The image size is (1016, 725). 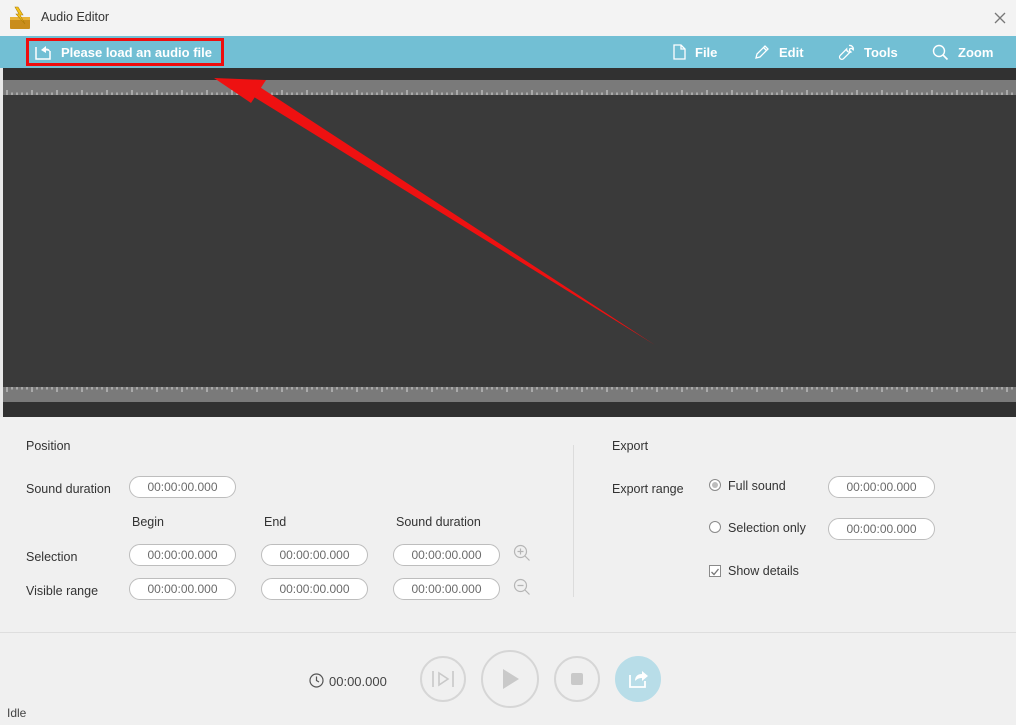 I want to click on selection-duration-field: 00:00:00.000, so click(x=446, y=555).